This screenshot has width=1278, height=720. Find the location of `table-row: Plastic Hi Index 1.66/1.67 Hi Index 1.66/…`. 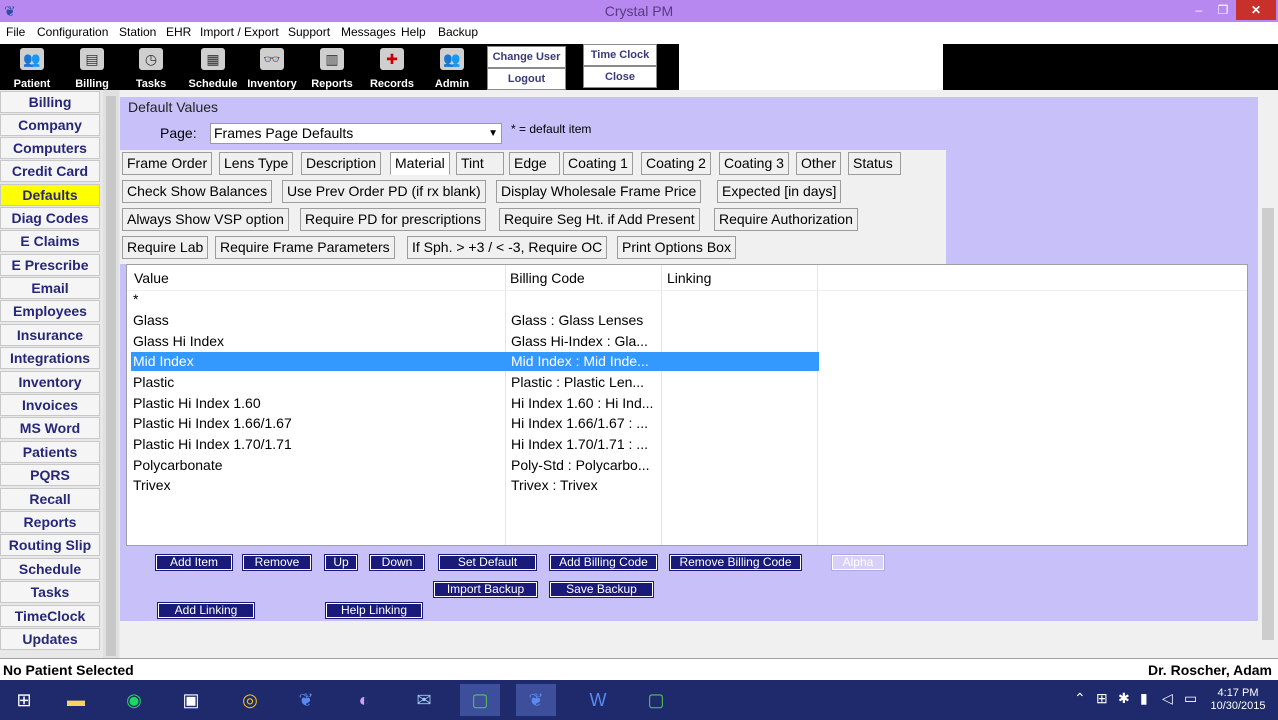

table-row: Plastic Hi Index 1.66/1.67 Hi Index 1.66/… is located at coordinates (475, 423).